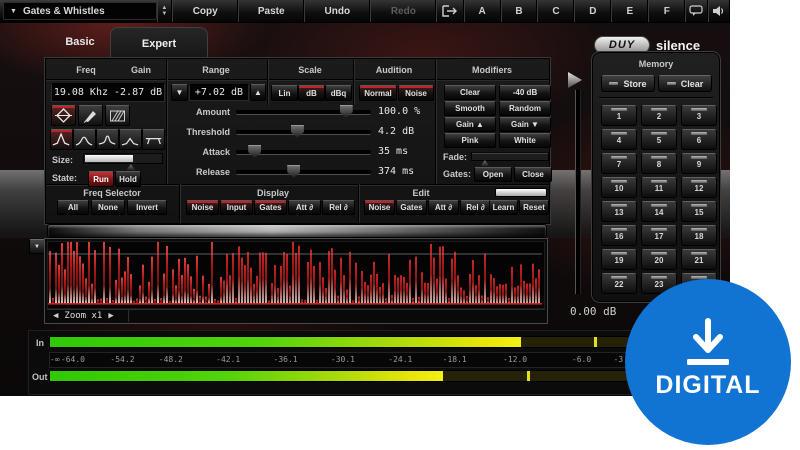 Image resolution: width=800 pixels, height=450 pixels. I want to click on range-down-button: ▼, so click(179, 92).